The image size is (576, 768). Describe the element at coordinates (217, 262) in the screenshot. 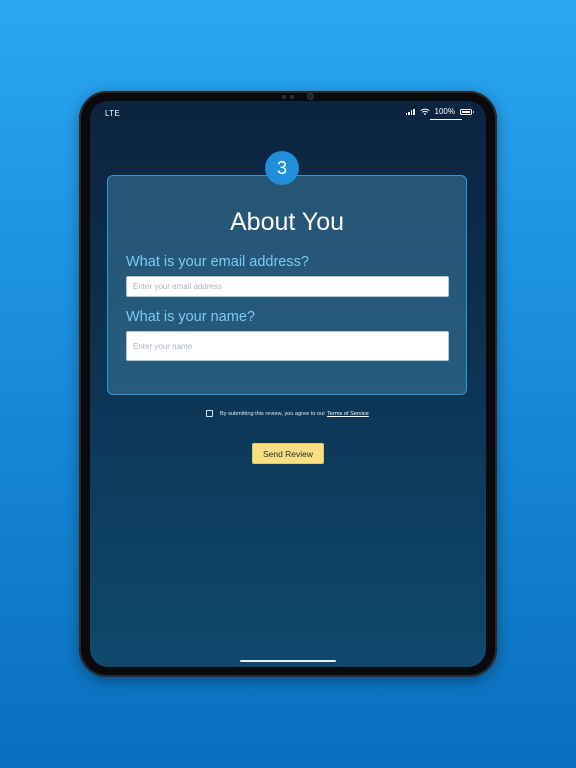

I see `email-label: What is your email address?` at that location.